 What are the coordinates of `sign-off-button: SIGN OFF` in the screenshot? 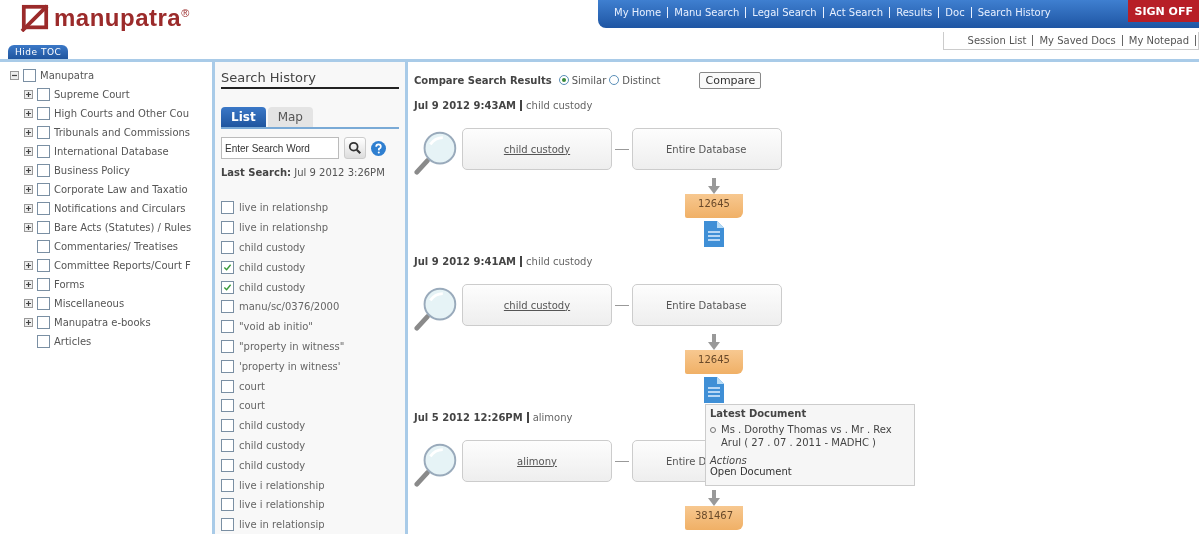 It's located at (1163, 11).